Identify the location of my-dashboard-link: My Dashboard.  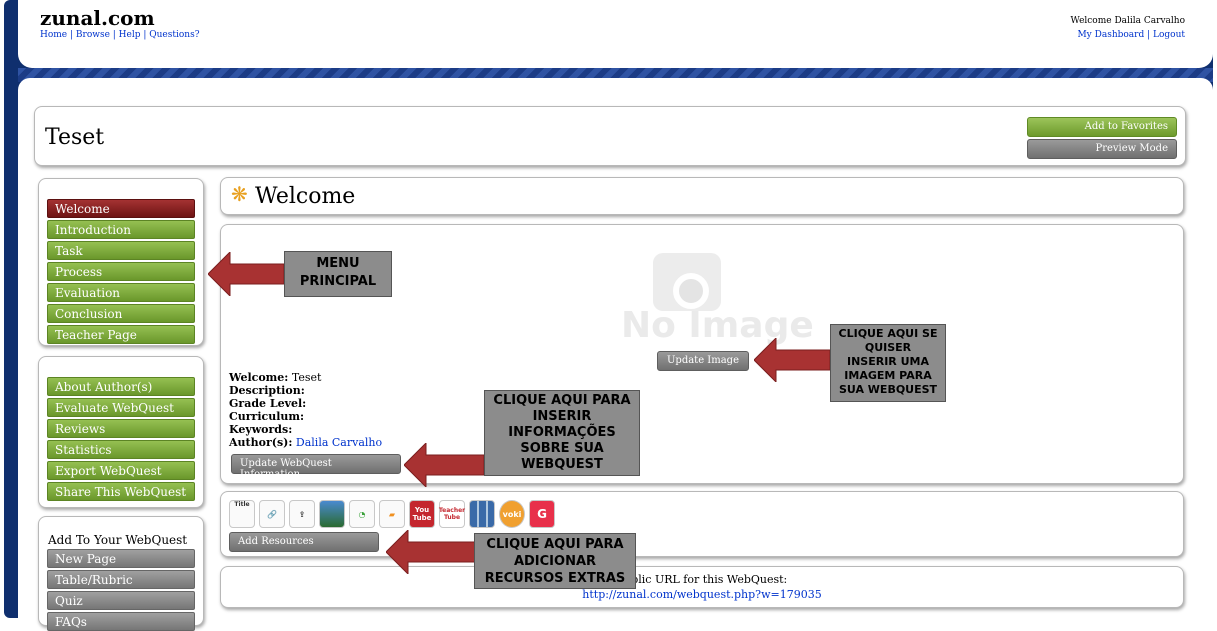
(1110, 35).